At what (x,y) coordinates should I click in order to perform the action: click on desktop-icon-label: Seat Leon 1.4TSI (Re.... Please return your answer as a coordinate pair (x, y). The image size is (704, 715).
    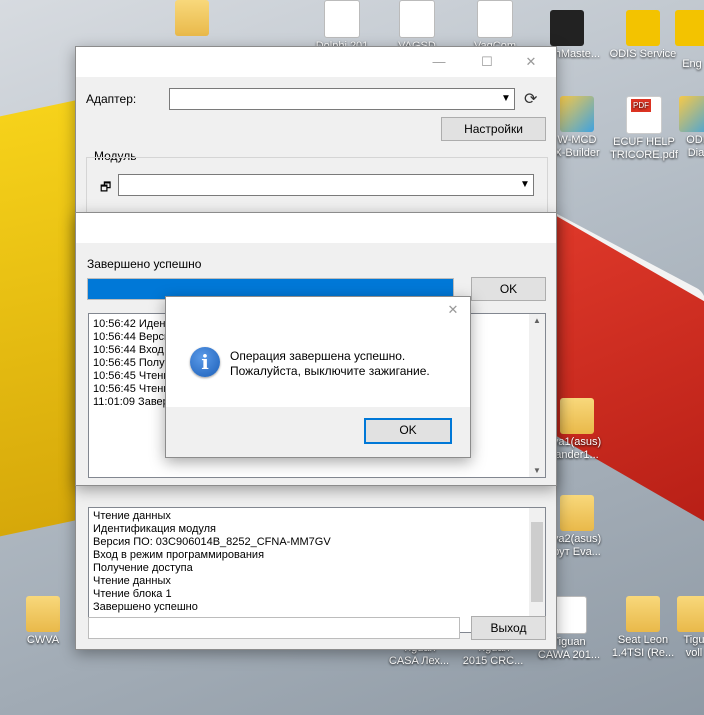
    Looking at the image, I should click on (643, 646).